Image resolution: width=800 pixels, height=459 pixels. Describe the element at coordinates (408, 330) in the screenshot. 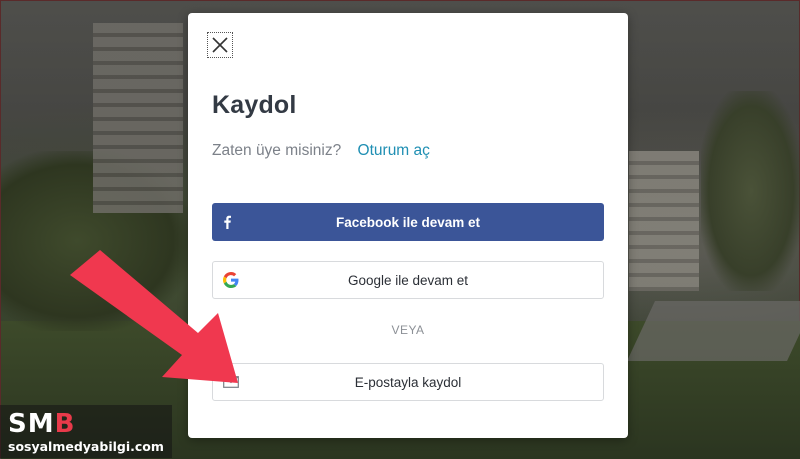

I see `or-separator: VEYA` at that location.